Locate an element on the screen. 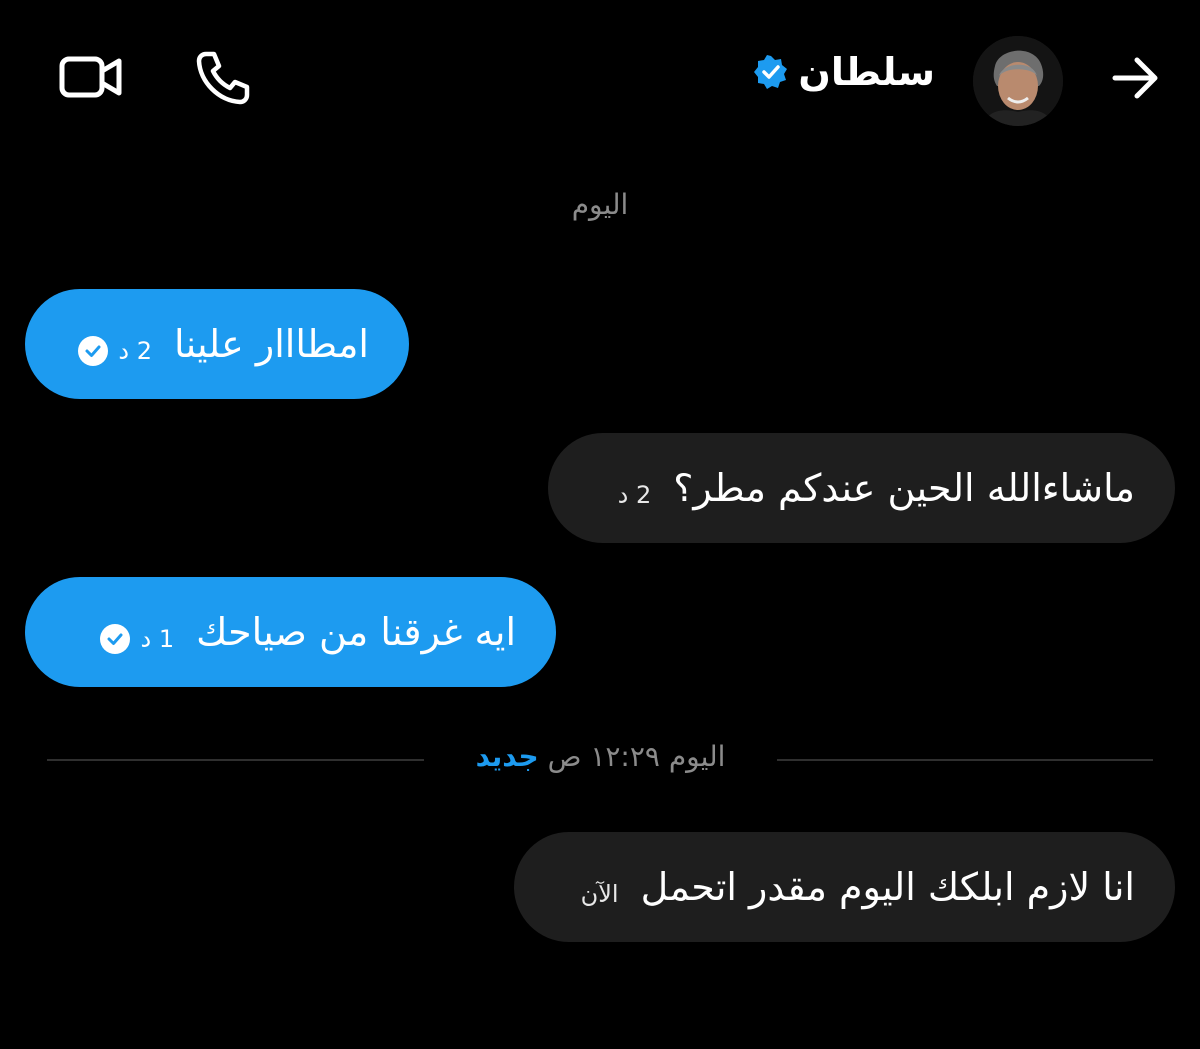  message-meta: 1 د is located at coordinates (137, 639).